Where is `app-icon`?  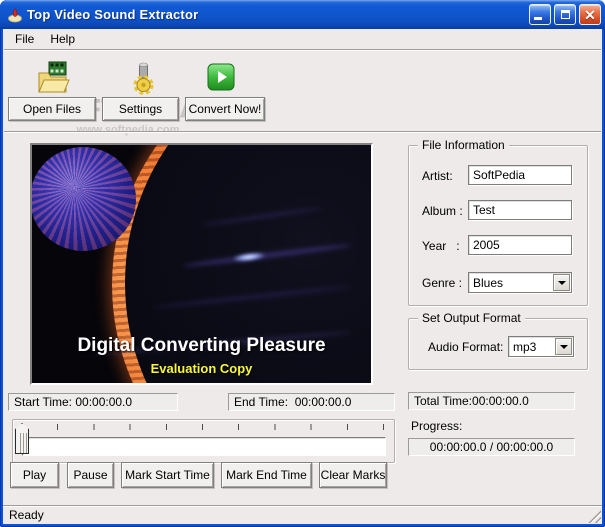
app-icon is located at coordinates (15, 15).